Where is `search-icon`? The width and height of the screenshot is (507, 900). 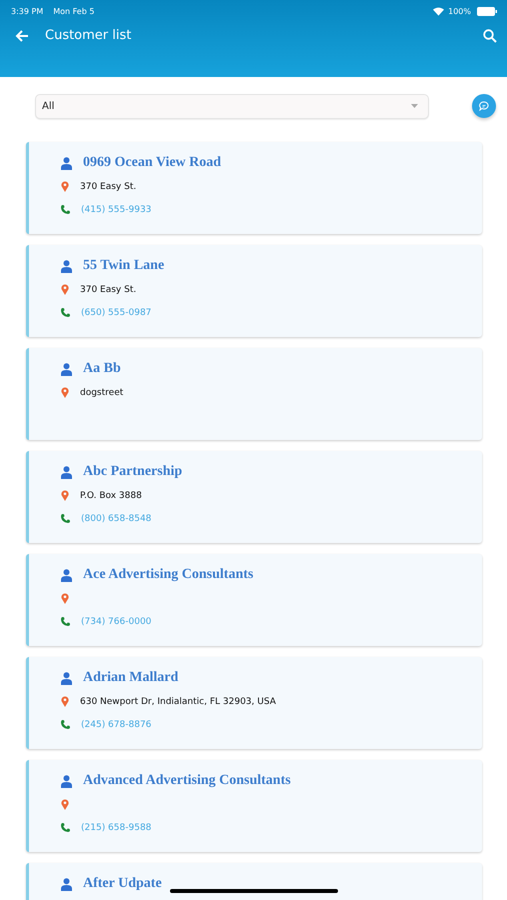
search-icon is located at coordinates (490, 35).